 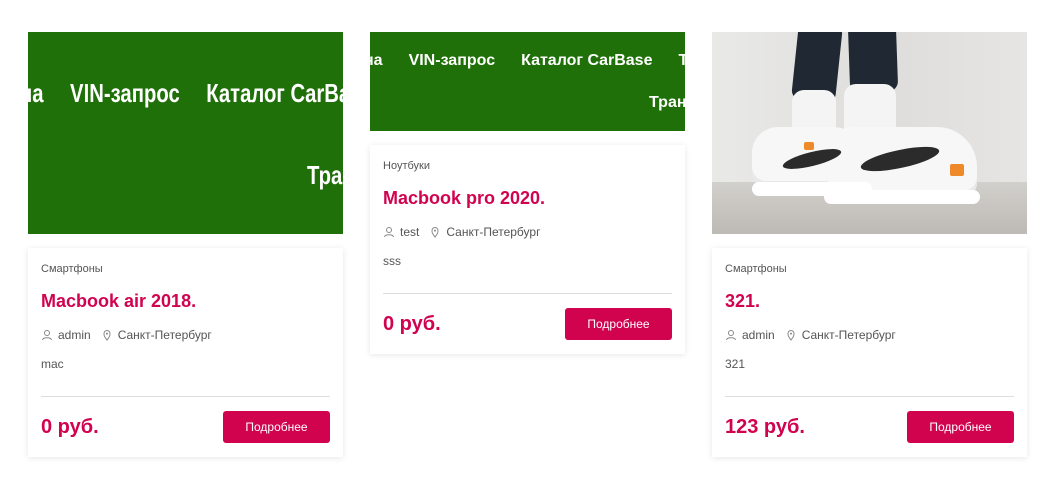 What do you see at coordinates (527, 166) in the screenshot?
I see `card-category: Ноутбуки` at bounding box center [527, 166].